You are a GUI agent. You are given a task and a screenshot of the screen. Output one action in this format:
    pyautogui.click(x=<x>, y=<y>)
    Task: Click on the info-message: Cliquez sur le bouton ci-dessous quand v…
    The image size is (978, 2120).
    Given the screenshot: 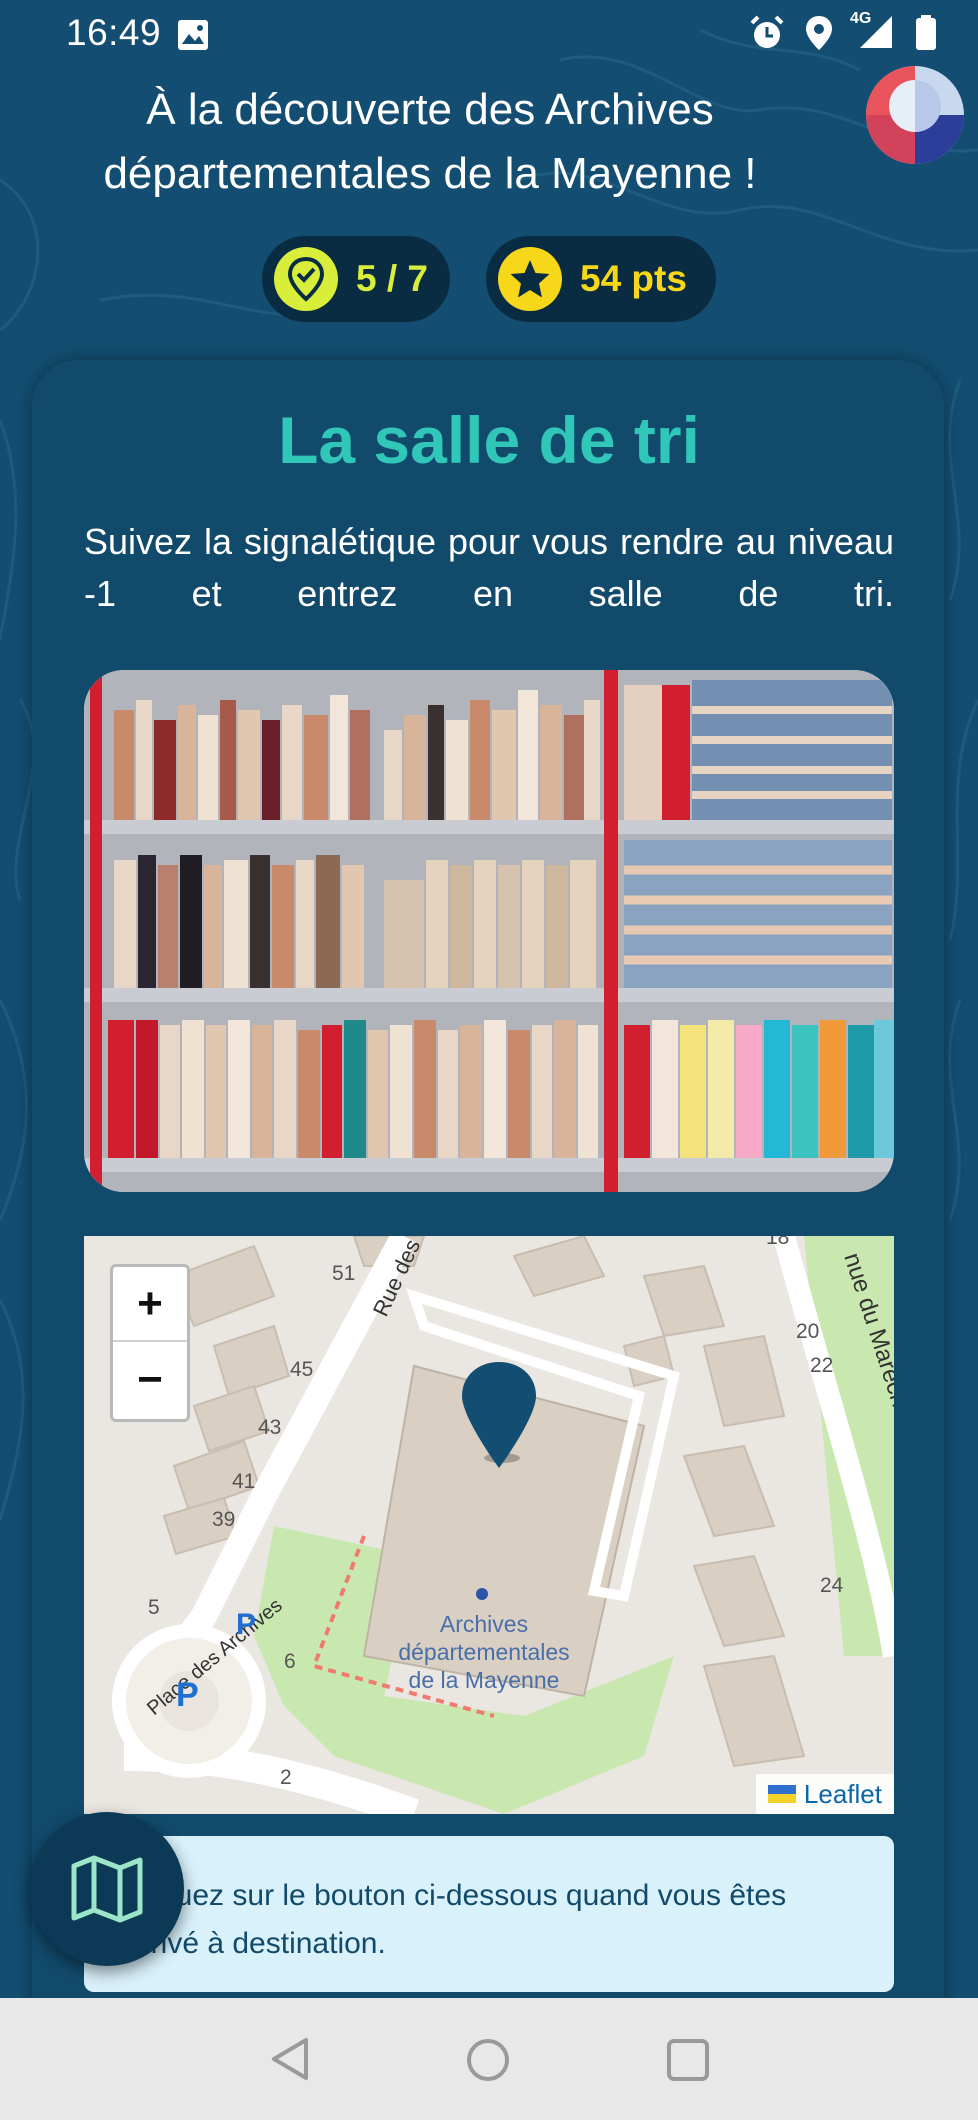 What is the action you would take?
    pyautogui.click(x=489, y=1914)
    